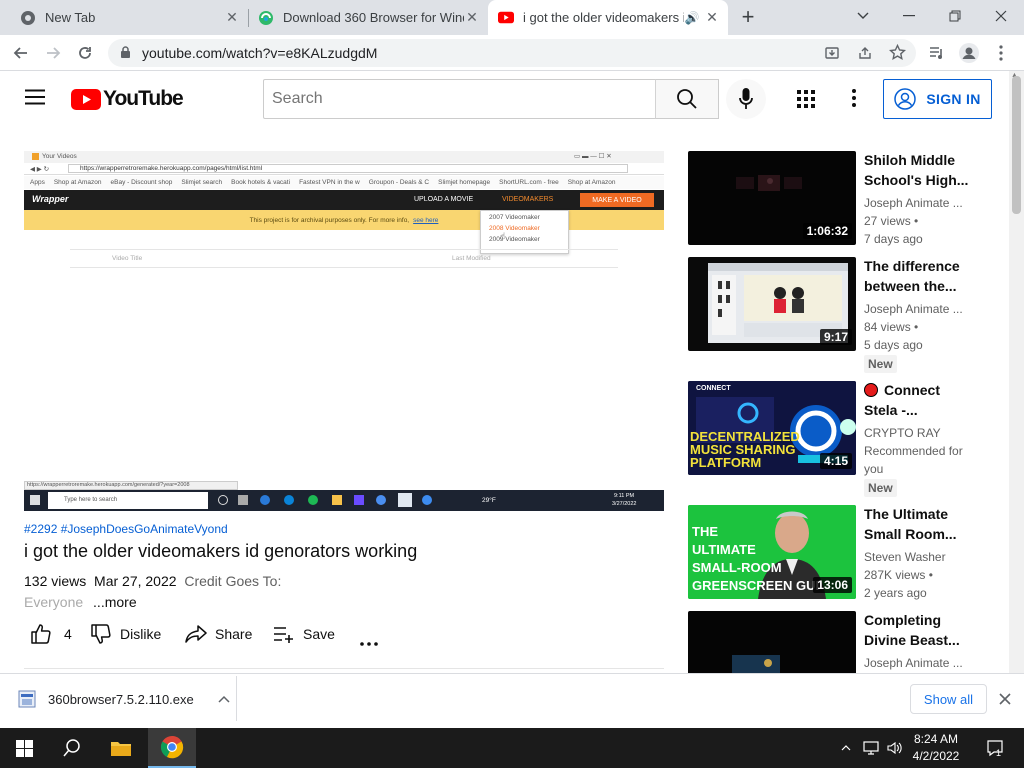 The height and width of the screenshot is (768, 1024). I want to click on tray-overflow-icon, so click(846, 748).